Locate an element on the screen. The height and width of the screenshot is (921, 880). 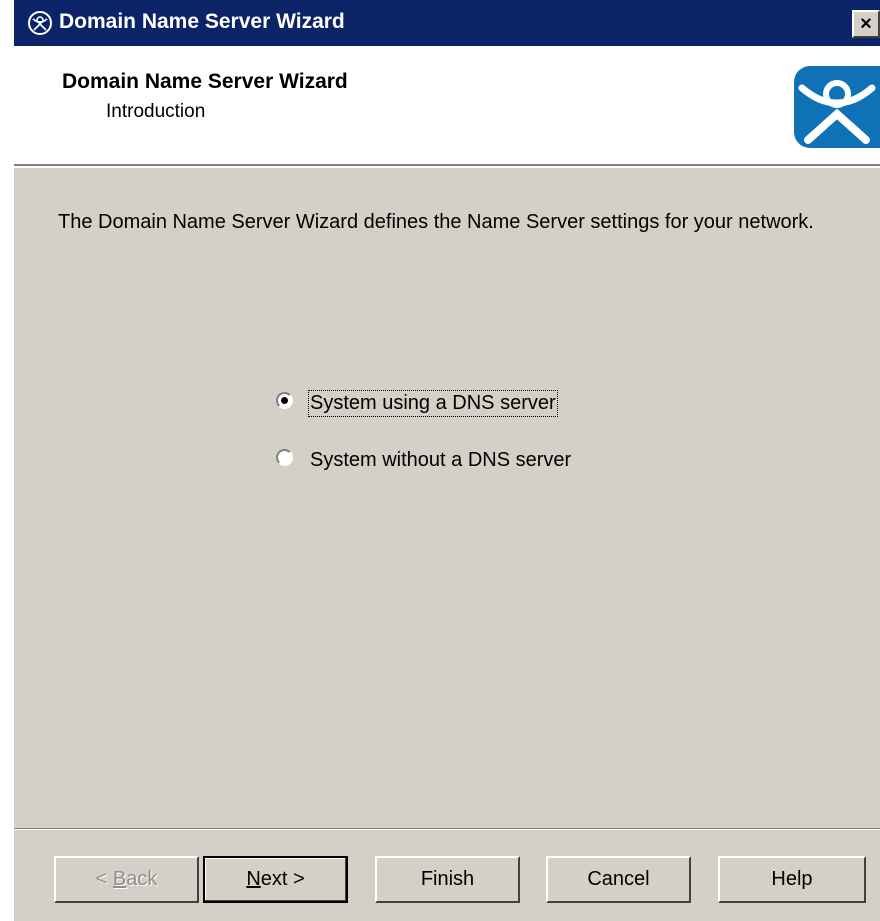
next-button-mnemonic: N is located at coordinates (253, 879).